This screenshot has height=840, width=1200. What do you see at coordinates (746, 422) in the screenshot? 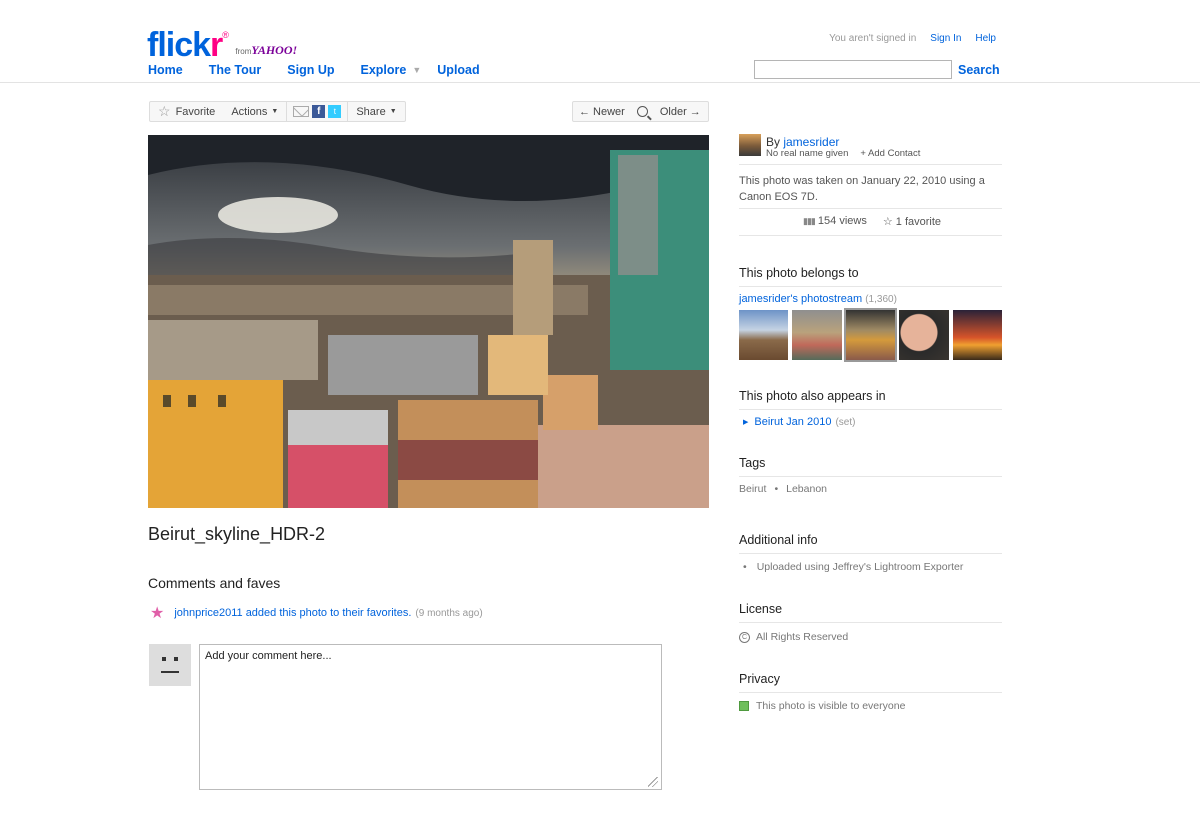
I see `triangle-right-icon: ▶` at bounding box center [746, 422].